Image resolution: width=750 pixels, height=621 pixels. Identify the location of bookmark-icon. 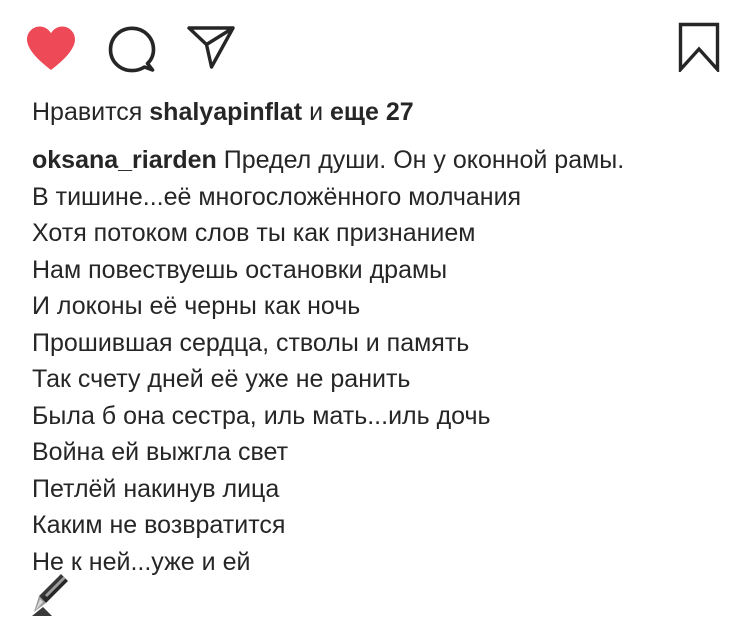
(699, 47).